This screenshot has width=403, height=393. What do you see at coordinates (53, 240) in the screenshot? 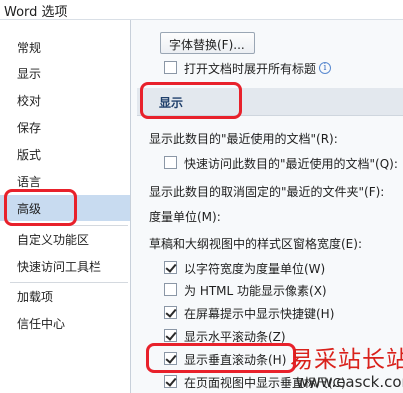
I see `sidebar-item-label: 自定义功能区` at bounding box center [53, 240].